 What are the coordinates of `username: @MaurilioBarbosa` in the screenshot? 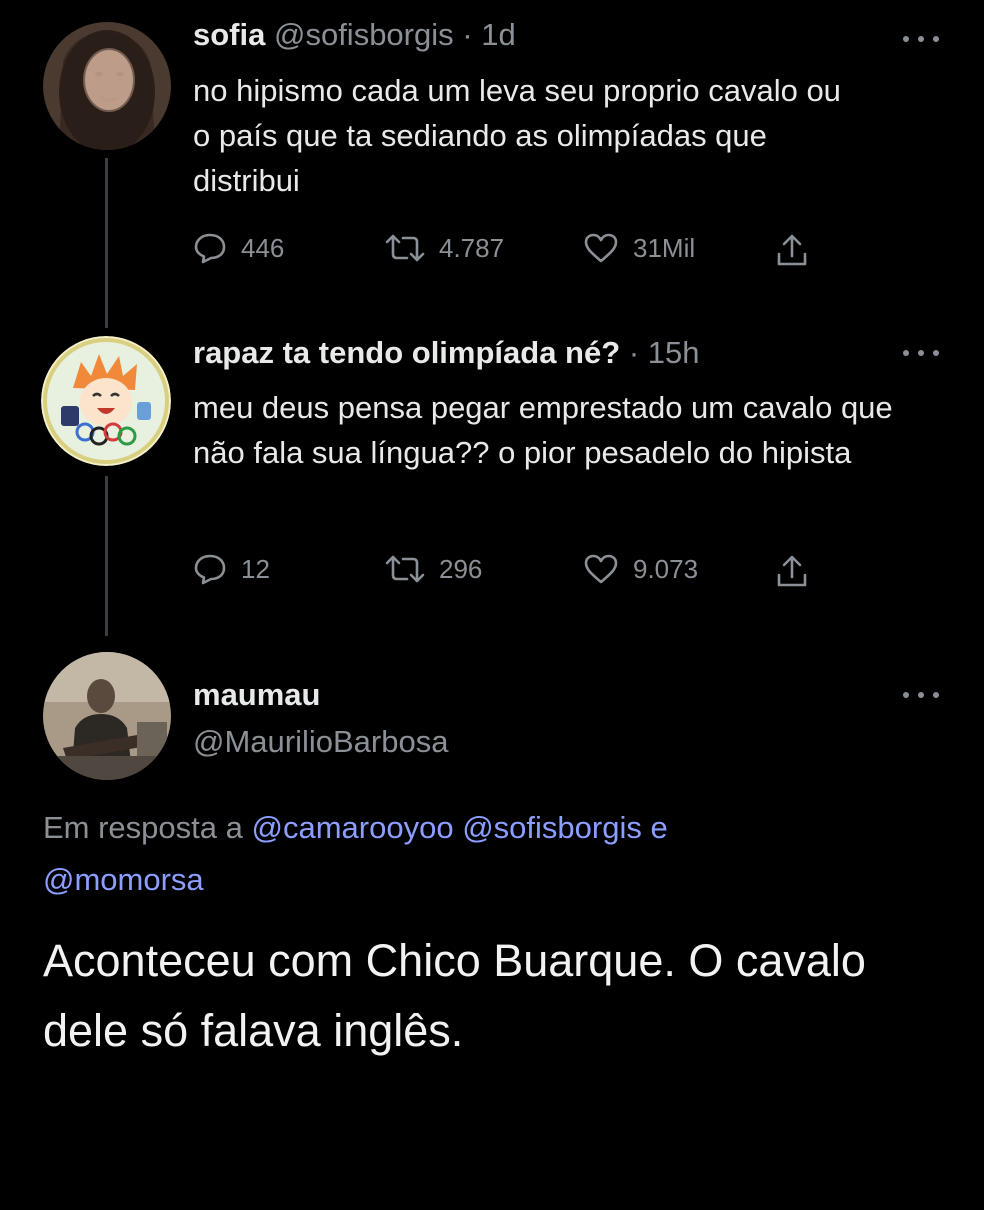 It's located at (320, 742).